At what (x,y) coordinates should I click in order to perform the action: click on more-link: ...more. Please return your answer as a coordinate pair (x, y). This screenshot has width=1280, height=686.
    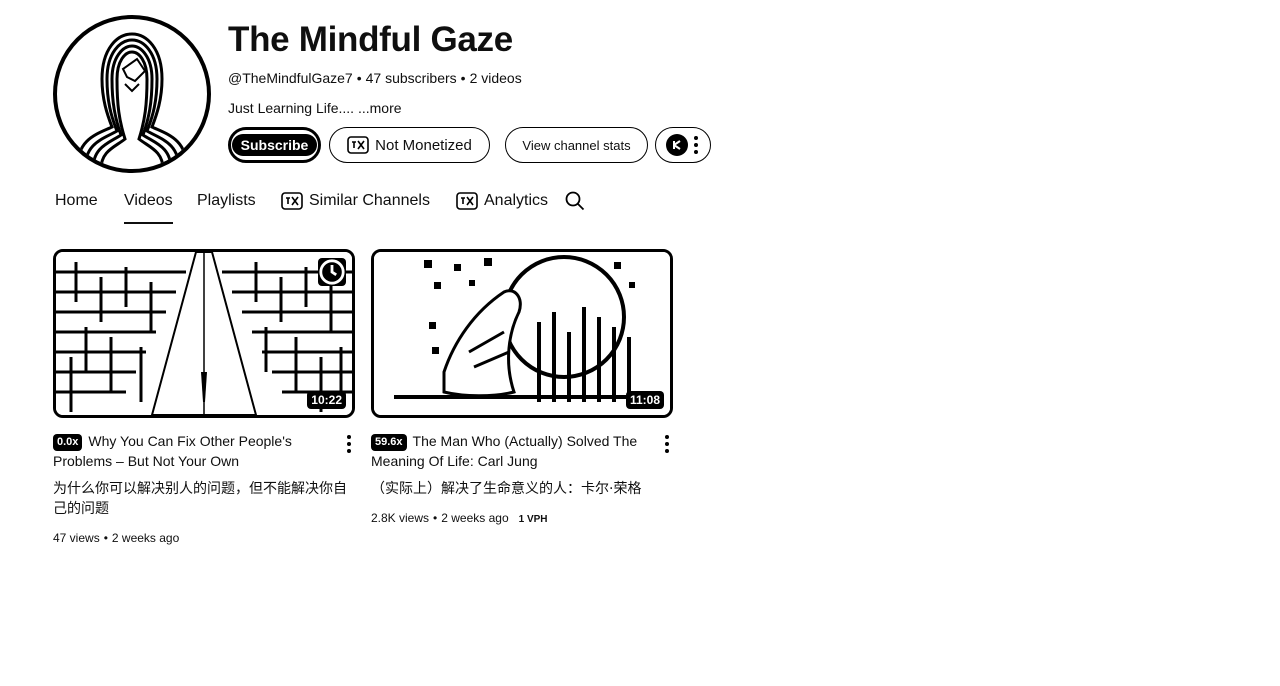
    Looking at the image, I should click on (380, 108).